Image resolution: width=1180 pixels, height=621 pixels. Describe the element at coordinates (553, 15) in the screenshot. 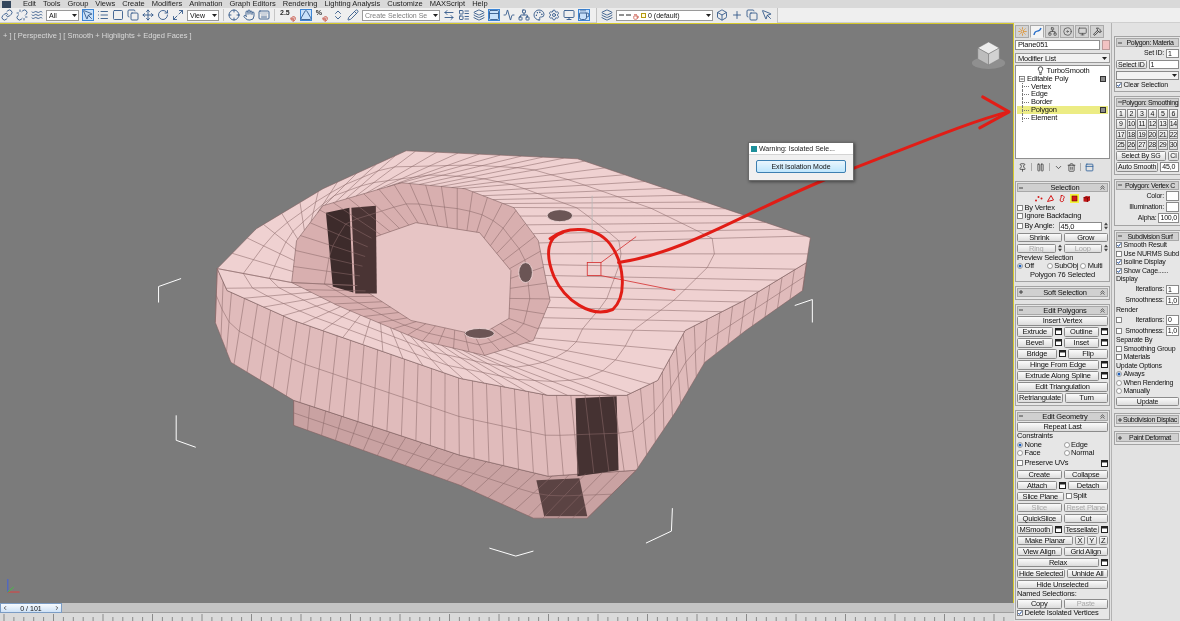

I see `gear-icon` at that location.